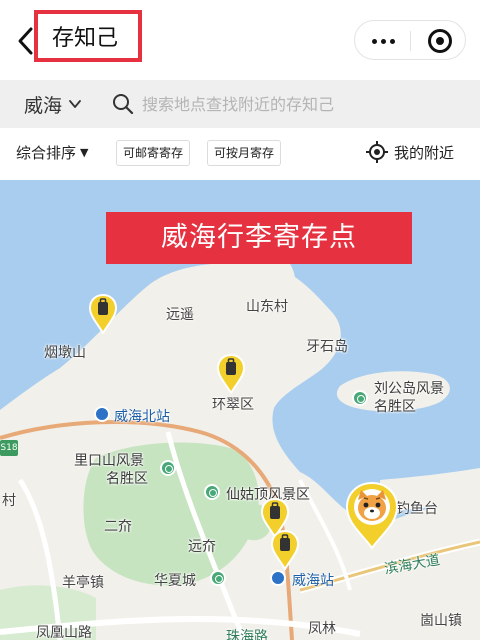  I want to click on map-label-cun: 村, so click(9, 501).